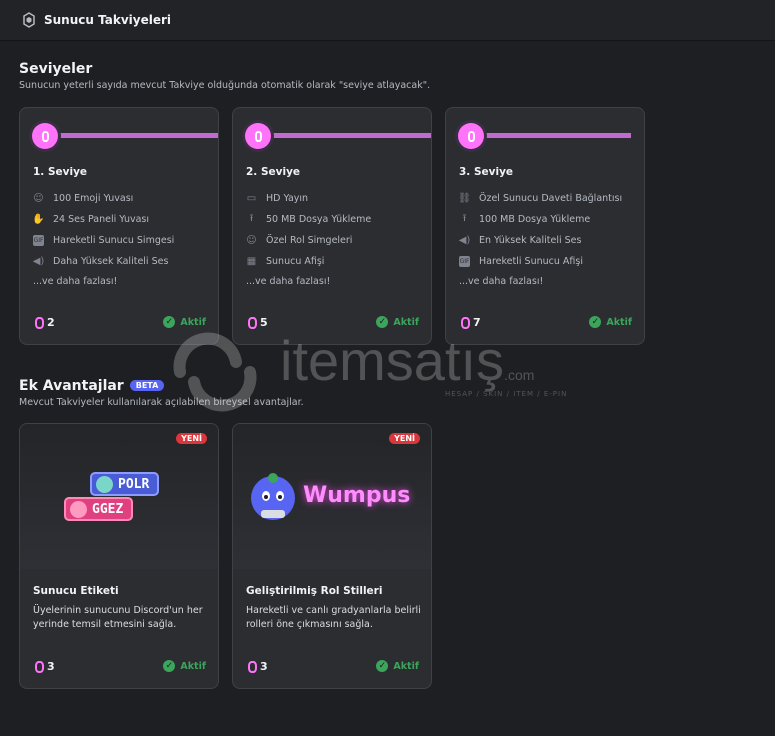  What do you see at coordinates (308, 219) in the screenshot?
I see `perk-item: ⭱ 50 MB Dosya Yükleme` at bounding box center [308, 219].